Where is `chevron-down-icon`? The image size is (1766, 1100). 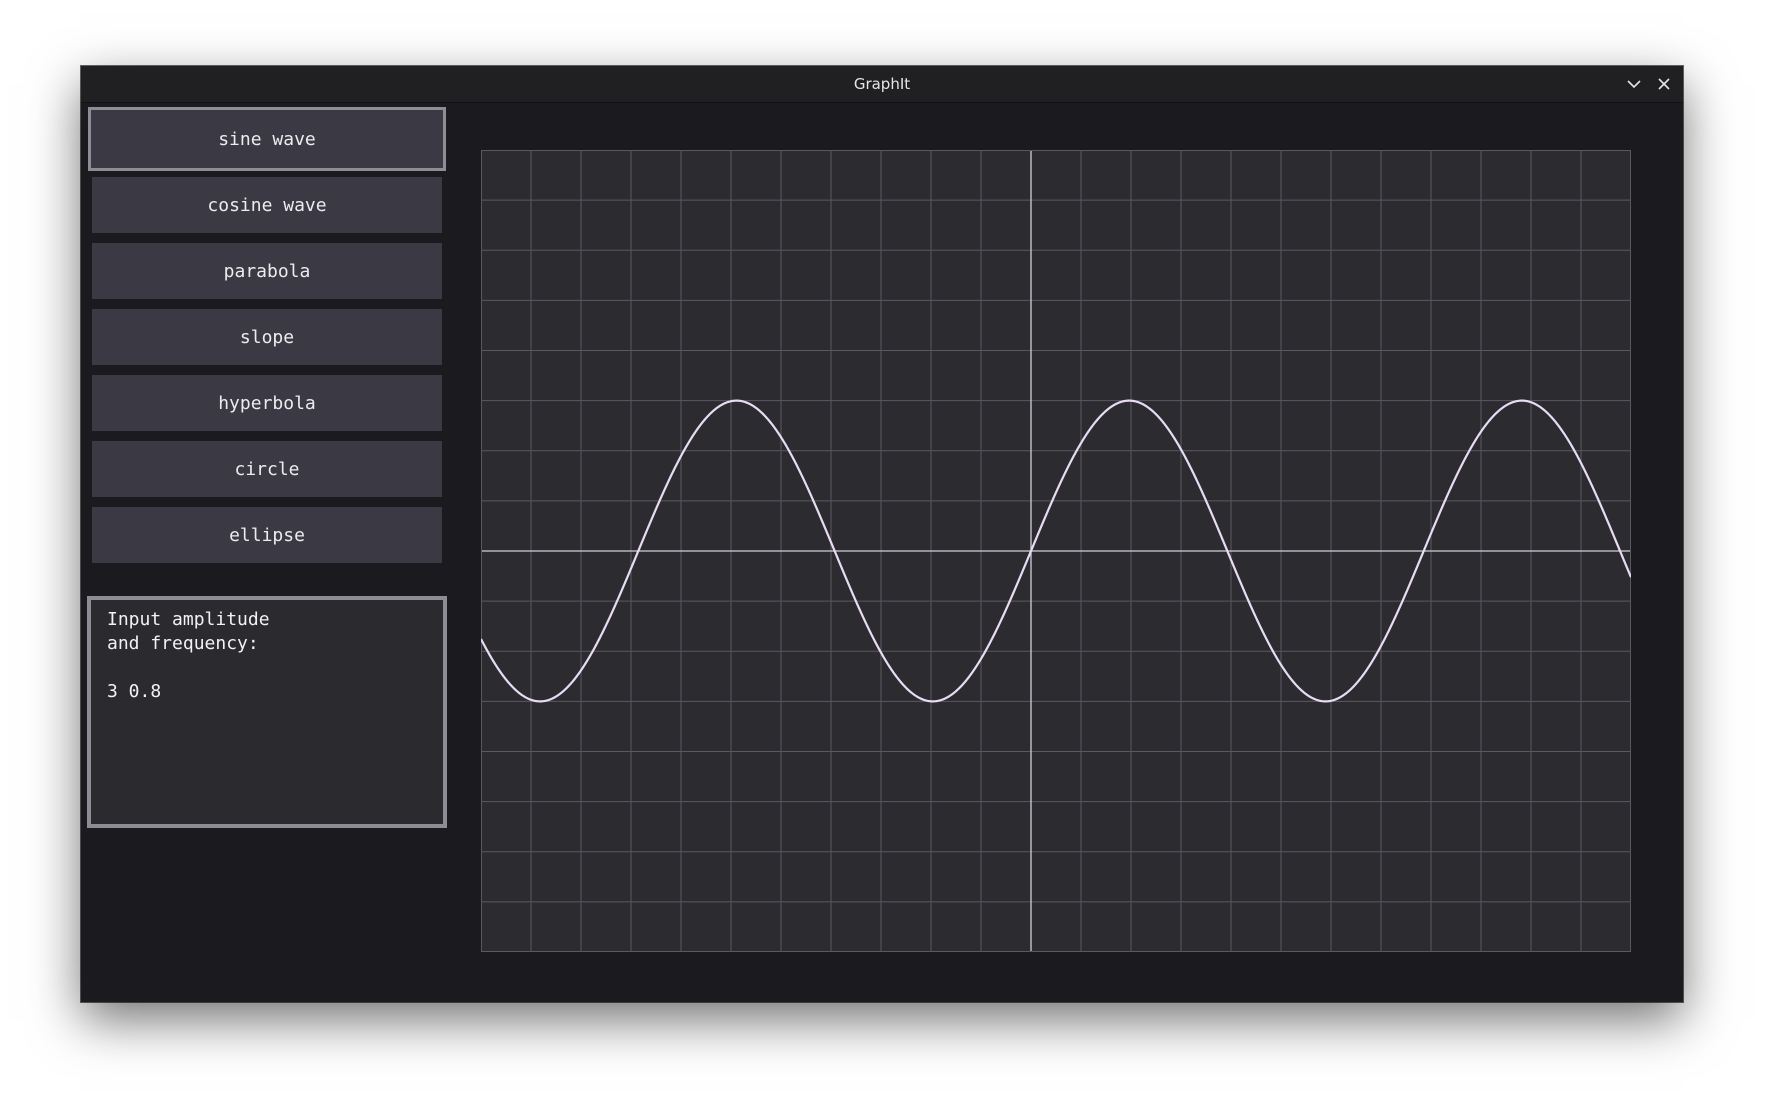
chevron-down-icon is located at coordinates (1634, 84).